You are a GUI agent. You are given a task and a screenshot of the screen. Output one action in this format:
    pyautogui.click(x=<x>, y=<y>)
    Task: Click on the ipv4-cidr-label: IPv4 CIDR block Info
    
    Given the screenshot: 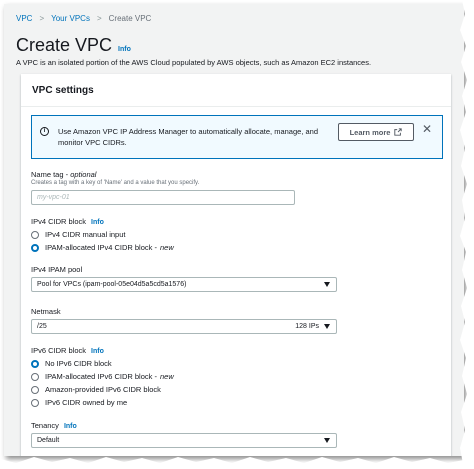 What is the action you would take?
    pyautogui.click(x=67, y=221)
    